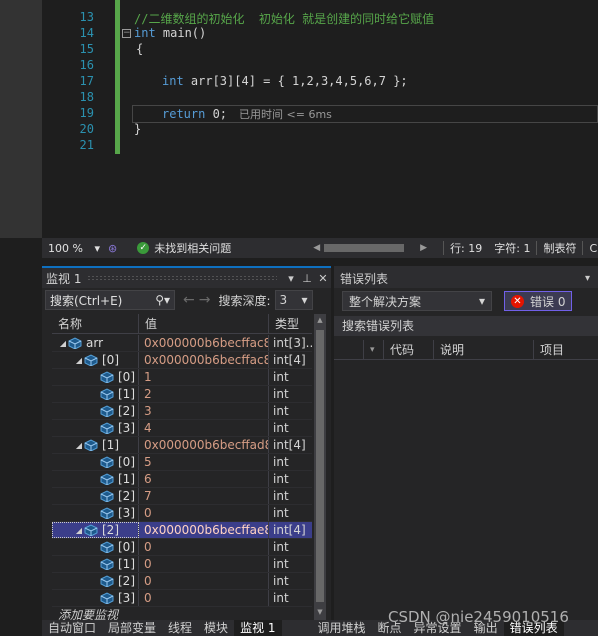 The height and width of the screenshot is (636, 598). What do you see at coordinates (204, 377) in the screenshot?
I see `watch-row-value: 1` at bounding box center [204, 377].